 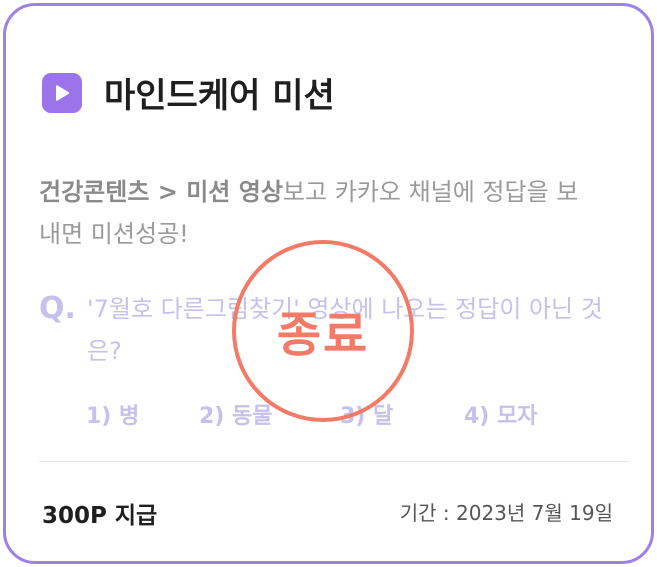 I want to click on mission-period: 기간 : 2023년 7월 19일, so click(x=506, y=513).